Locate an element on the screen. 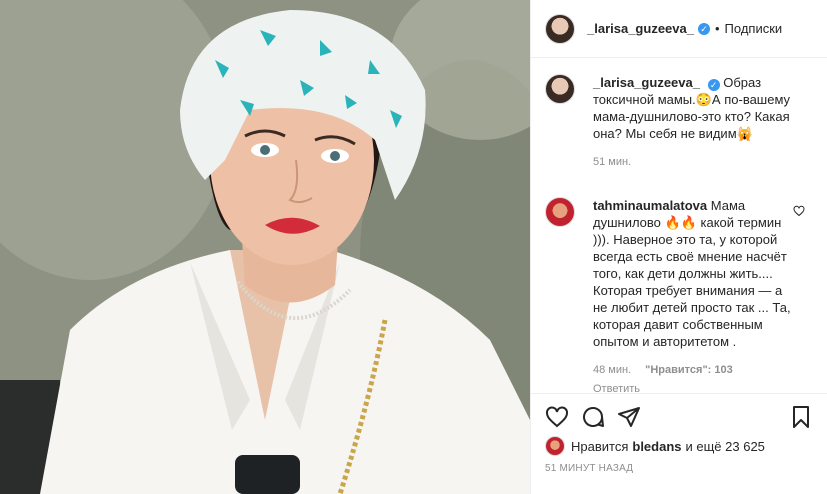 The width and height of the screenshot is (827, 494). comment-time: 48 мин. is located at coordinates (612, 370).